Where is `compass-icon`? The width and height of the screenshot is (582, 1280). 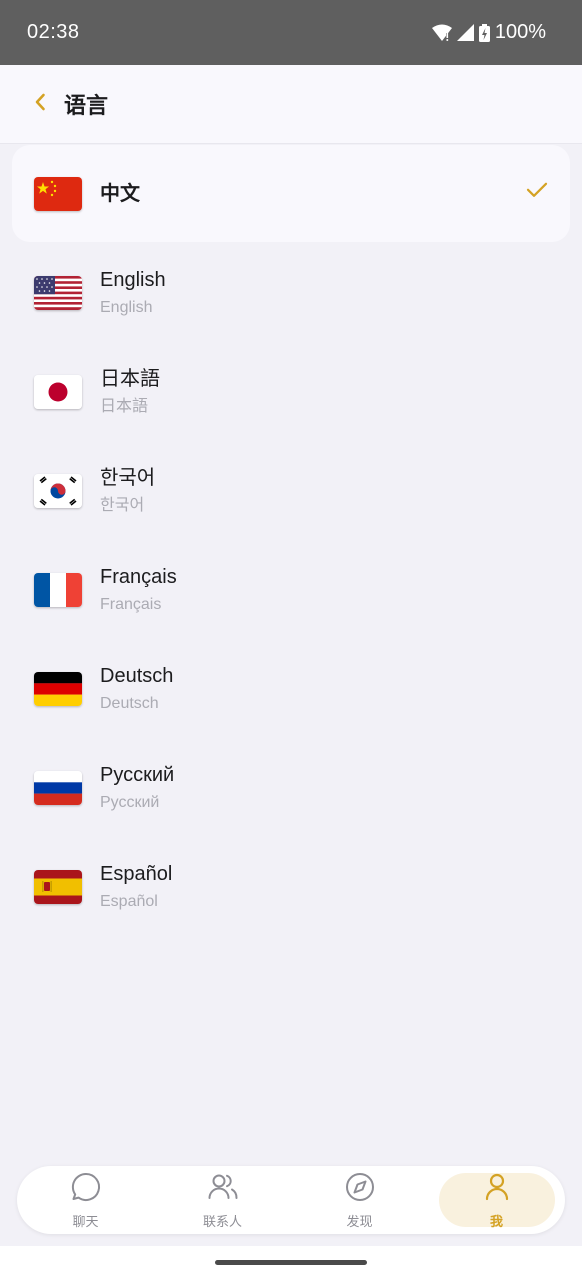
compass-icon is located at coordinates (360, 1189).